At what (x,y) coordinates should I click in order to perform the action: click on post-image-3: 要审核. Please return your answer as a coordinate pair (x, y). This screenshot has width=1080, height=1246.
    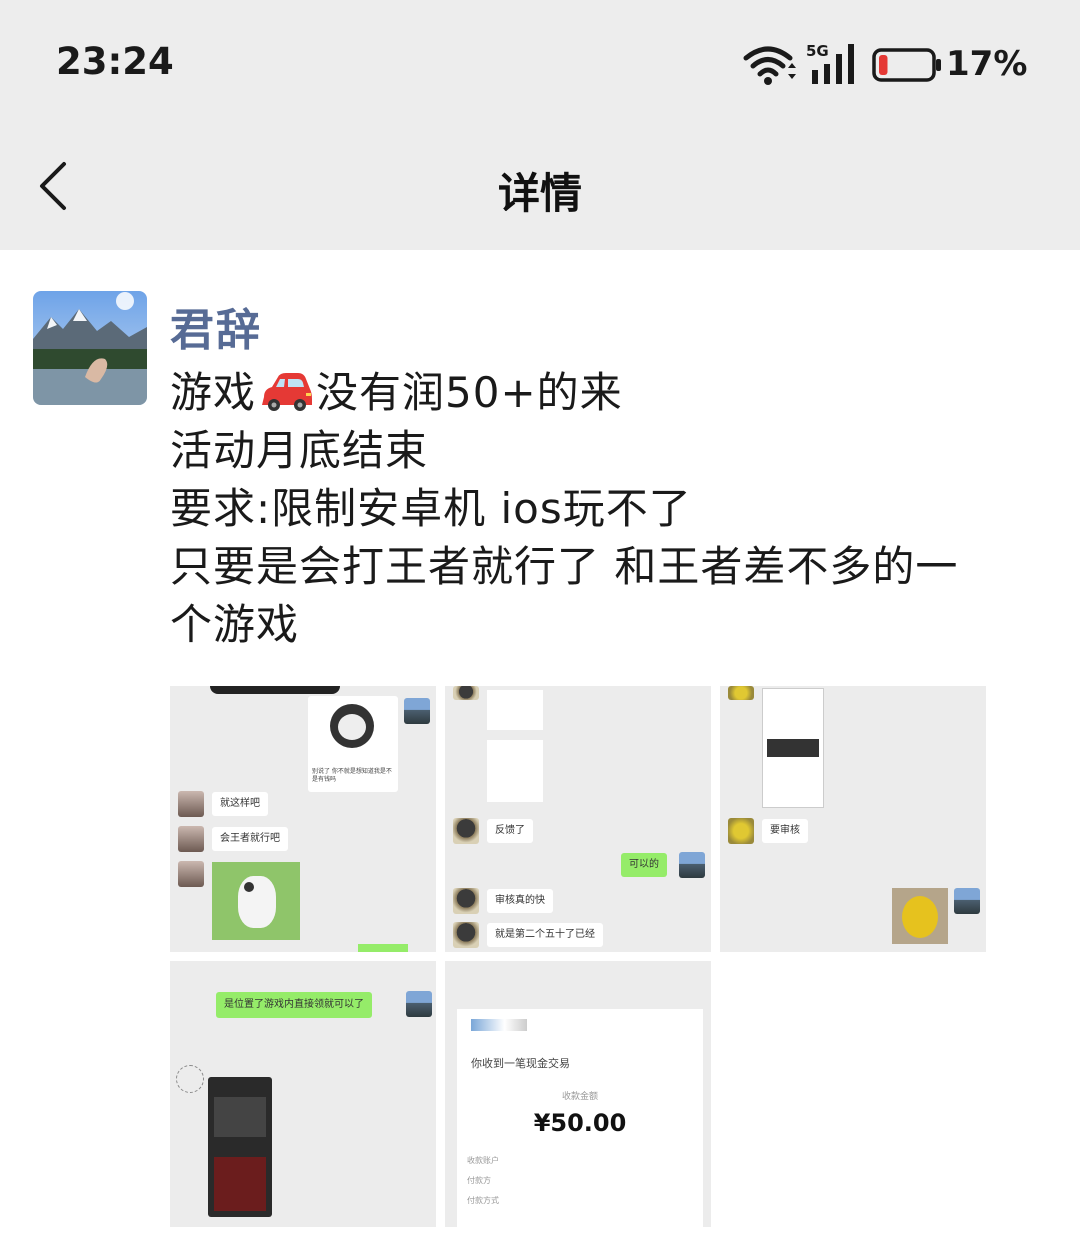
    Looking at the image, I should click on (853, 819).